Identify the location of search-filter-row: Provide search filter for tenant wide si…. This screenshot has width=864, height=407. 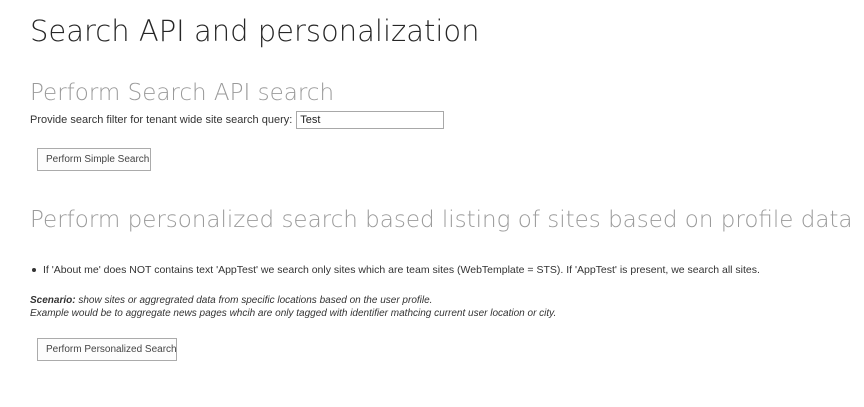
(237, 120).